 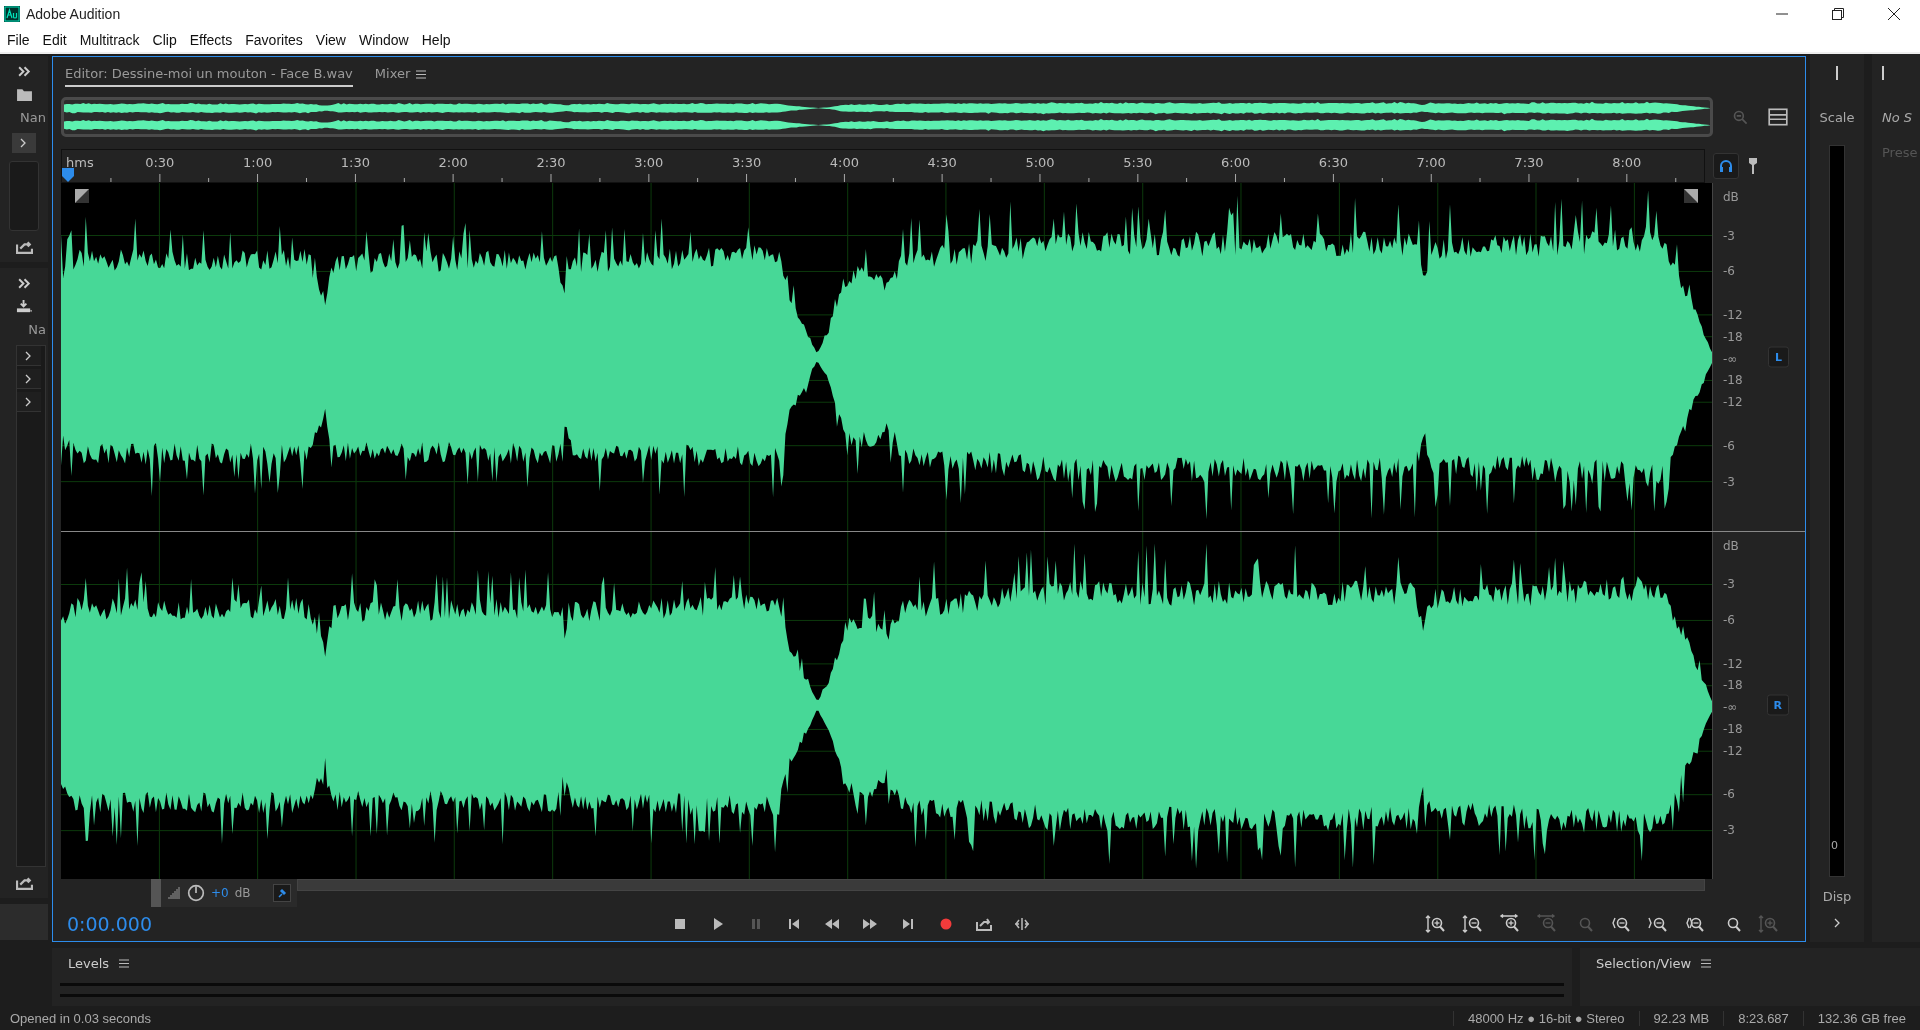 I want to click on expand-icon, so click(x=1837, y=923).